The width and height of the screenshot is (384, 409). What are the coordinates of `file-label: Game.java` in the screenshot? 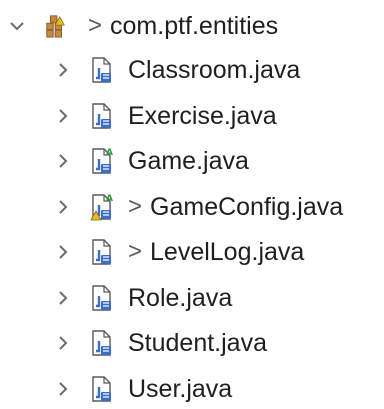 It's located at (188, 161).